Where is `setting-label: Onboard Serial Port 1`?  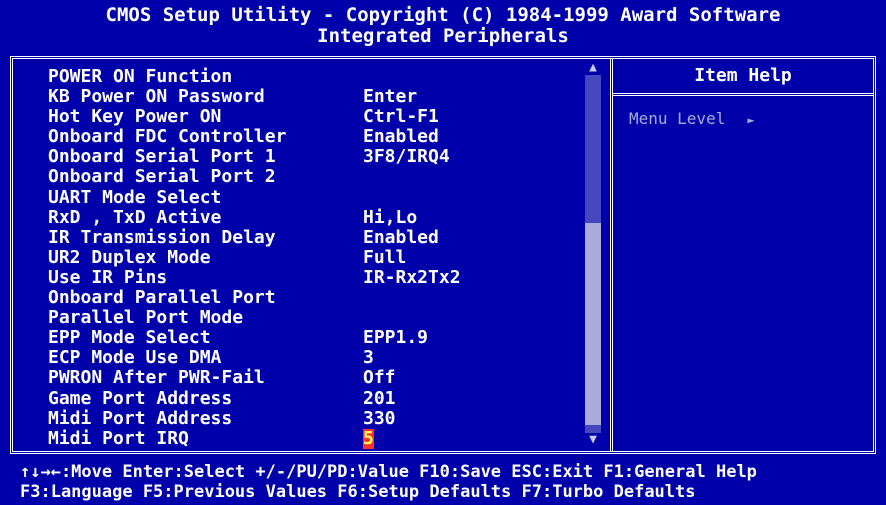 setting-label: Onboard Serial Port 1 is located at coordinates (162, 157).